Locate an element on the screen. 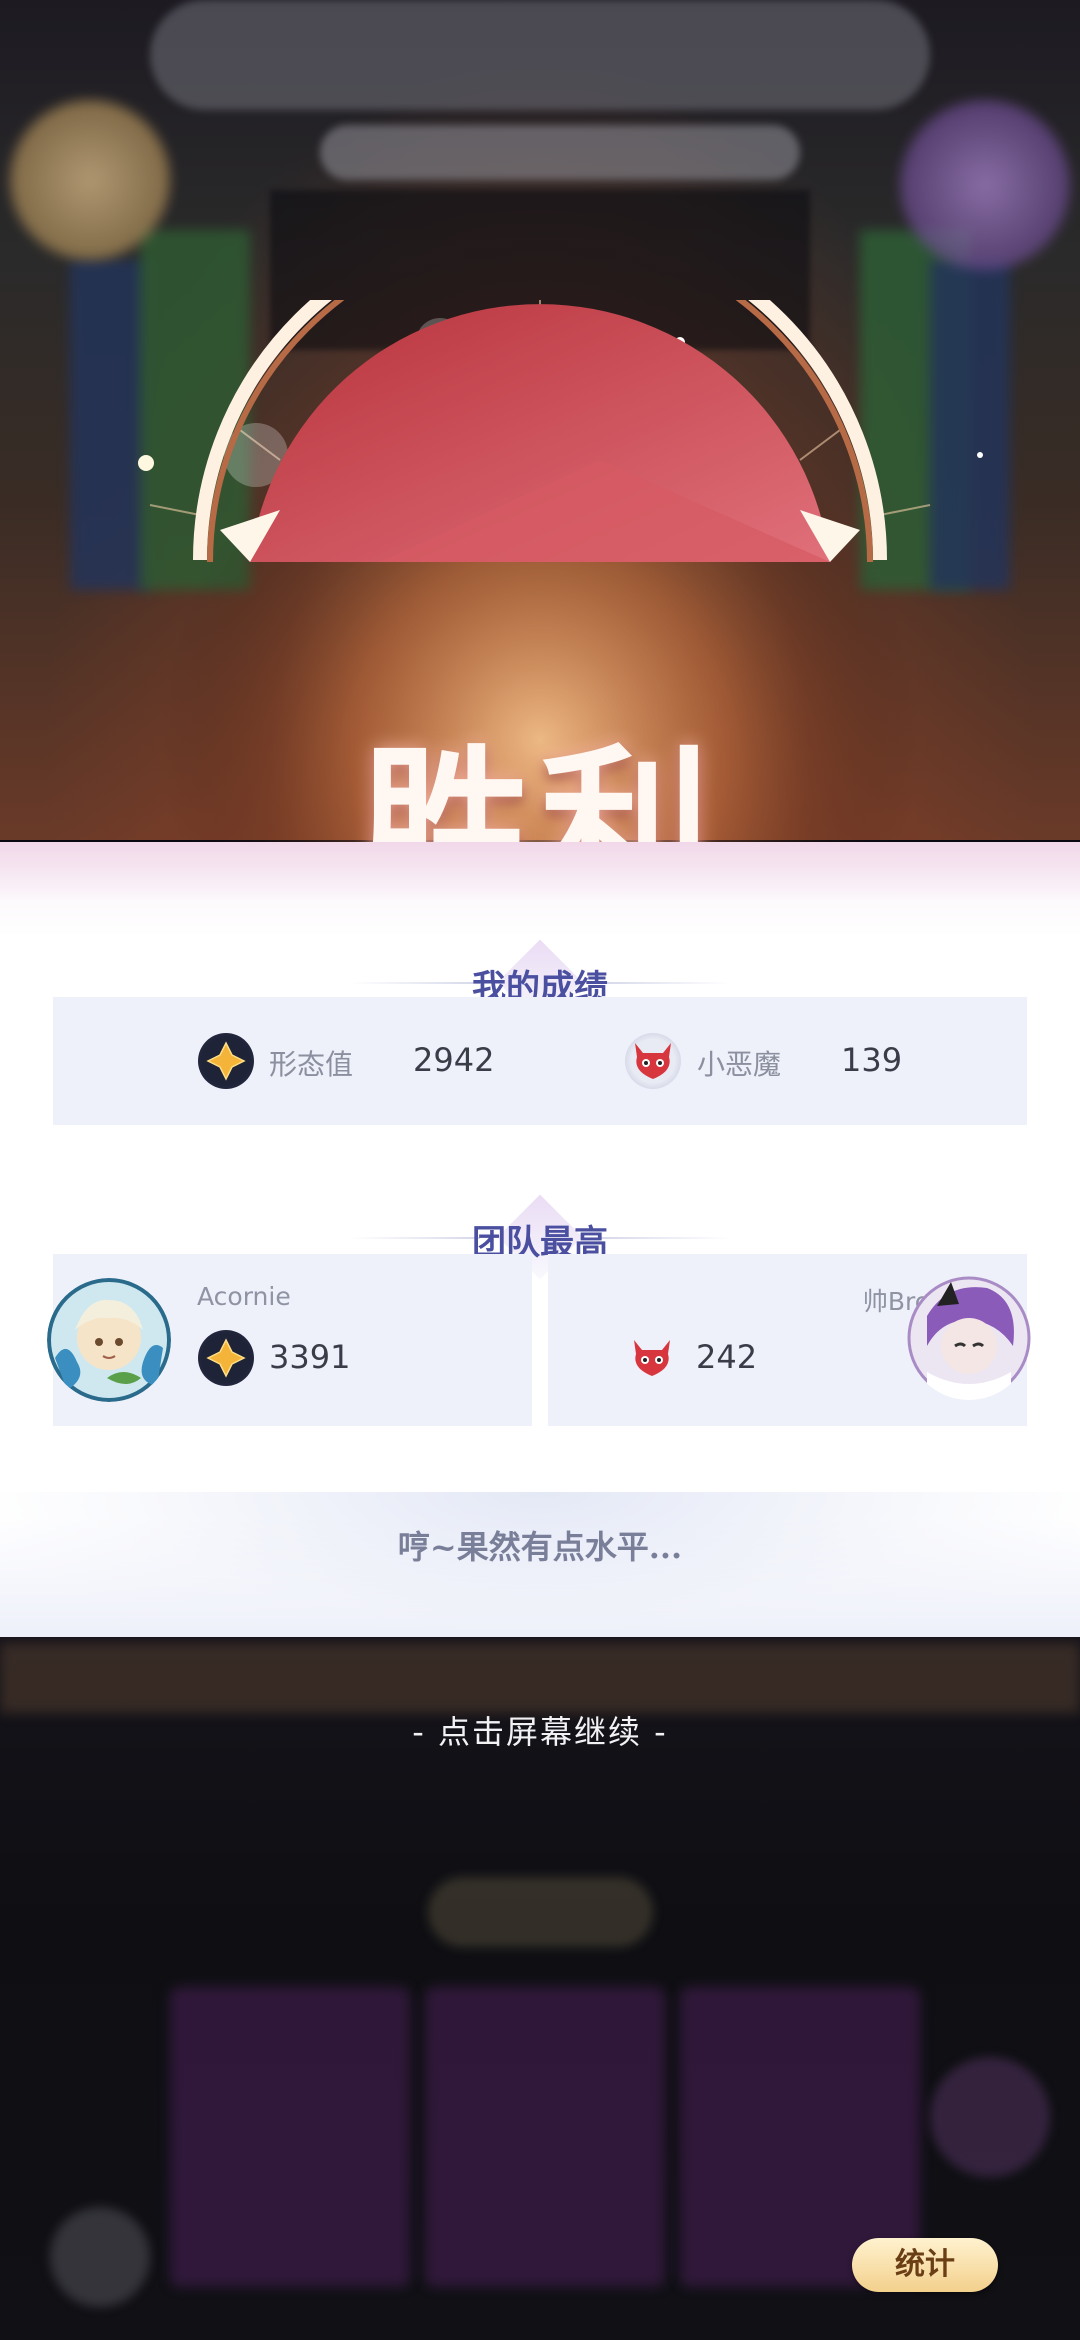 This screenshot has width=1080, height=2340. player-score: 3391 is located at coordinates (310, 1357).